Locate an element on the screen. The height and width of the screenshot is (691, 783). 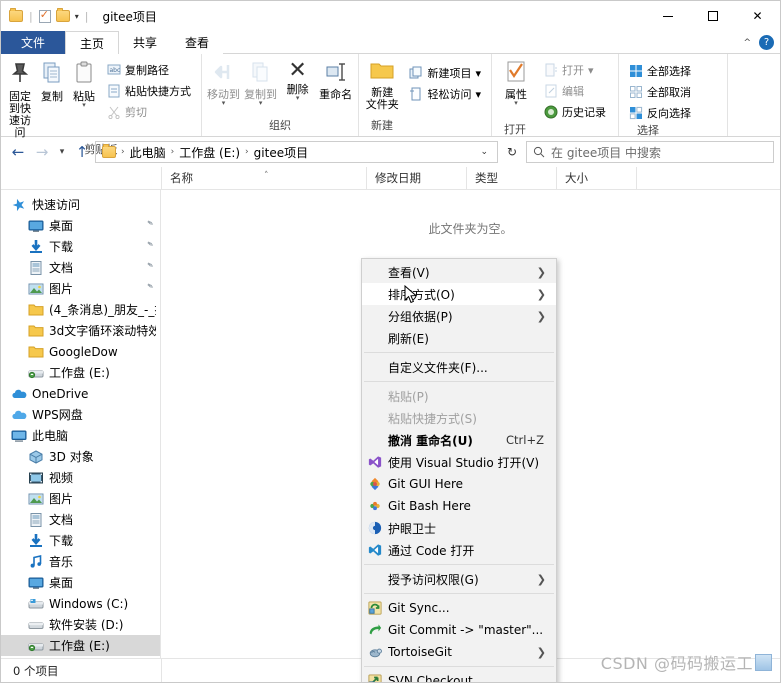
tab-file: 文件 is located at coordinates (33, 42).